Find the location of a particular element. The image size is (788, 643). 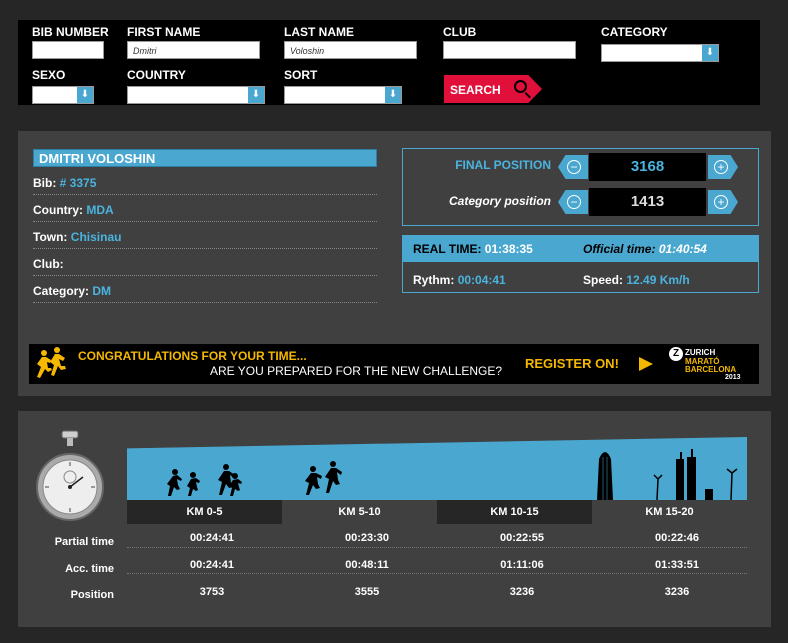

runners-icon is located at coordinates (51, 362).